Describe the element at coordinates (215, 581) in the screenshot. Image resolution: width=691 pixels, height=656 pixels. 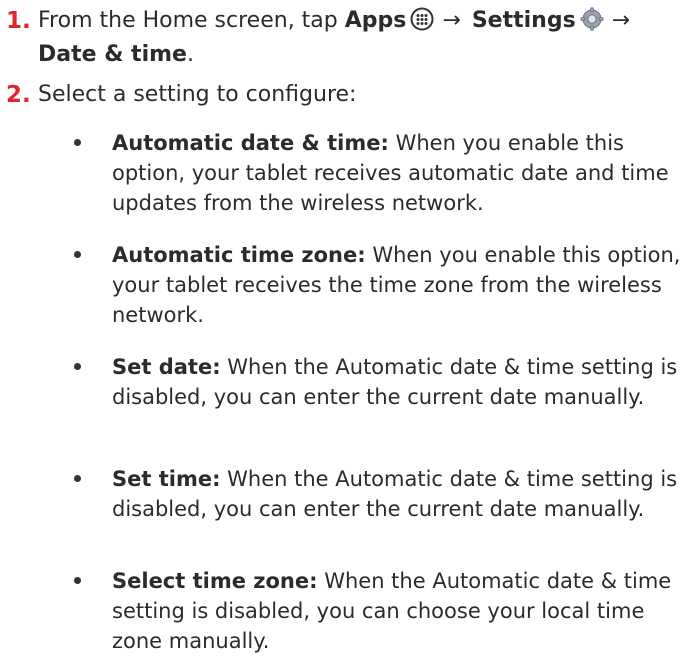
I see `bullet-label: Select time zone:` at that location.